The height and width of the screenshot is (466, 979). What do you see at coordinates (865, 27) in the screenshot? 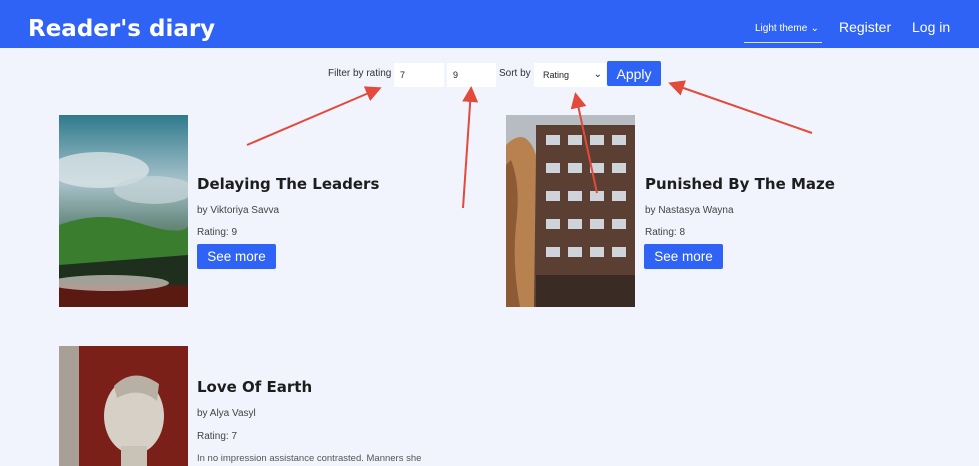
I see `register-link: Register` at bounding box center [865, 27].